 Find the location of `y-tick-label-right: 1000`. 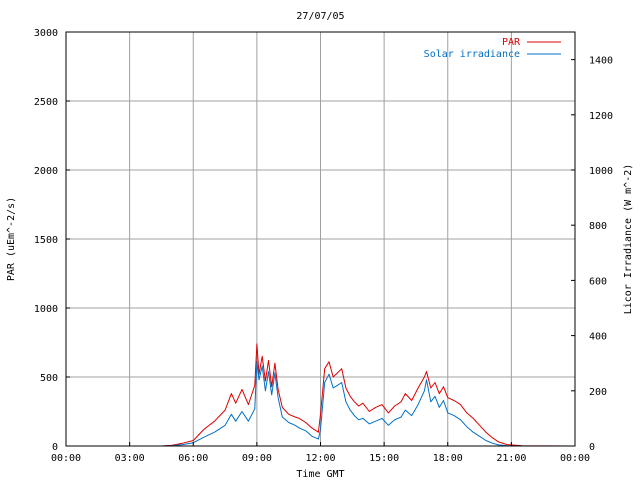

y-tick-label-right: 1000 is located at coordinates (601, 171).